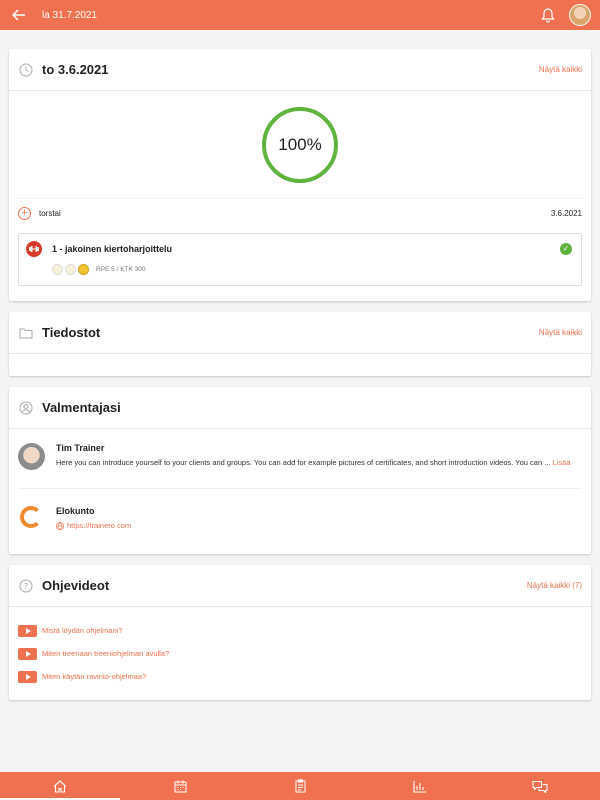 This screenshot has width=600, height=800. What do you see at coordinates (26, 333) in the screenshot?
I see `folder-icon` at bounding box center [26, 333].